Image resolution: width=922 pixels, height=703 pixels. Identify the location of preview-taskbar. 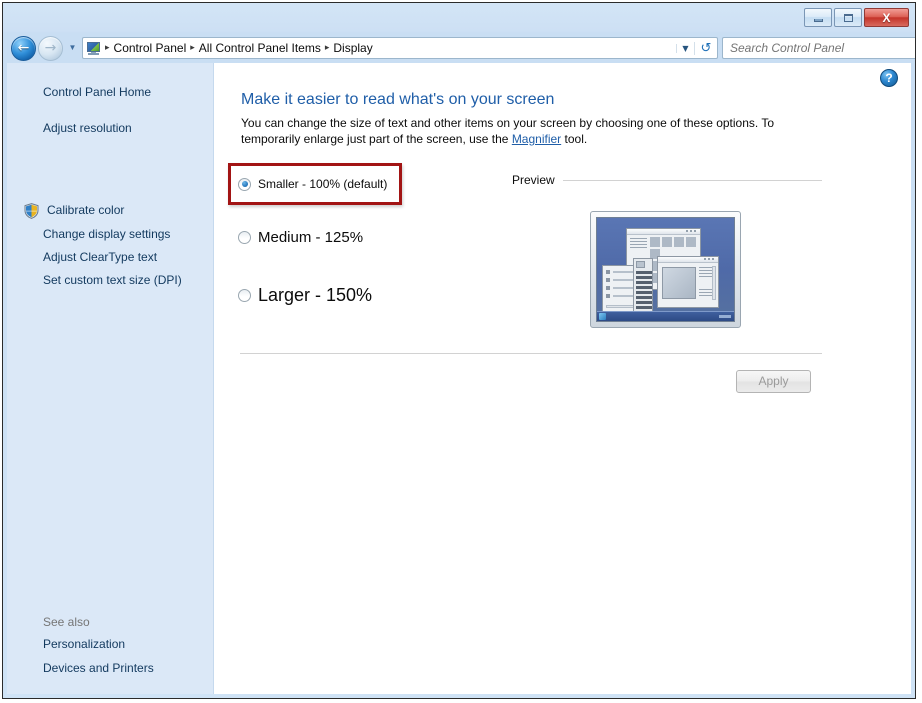
(665, 316).